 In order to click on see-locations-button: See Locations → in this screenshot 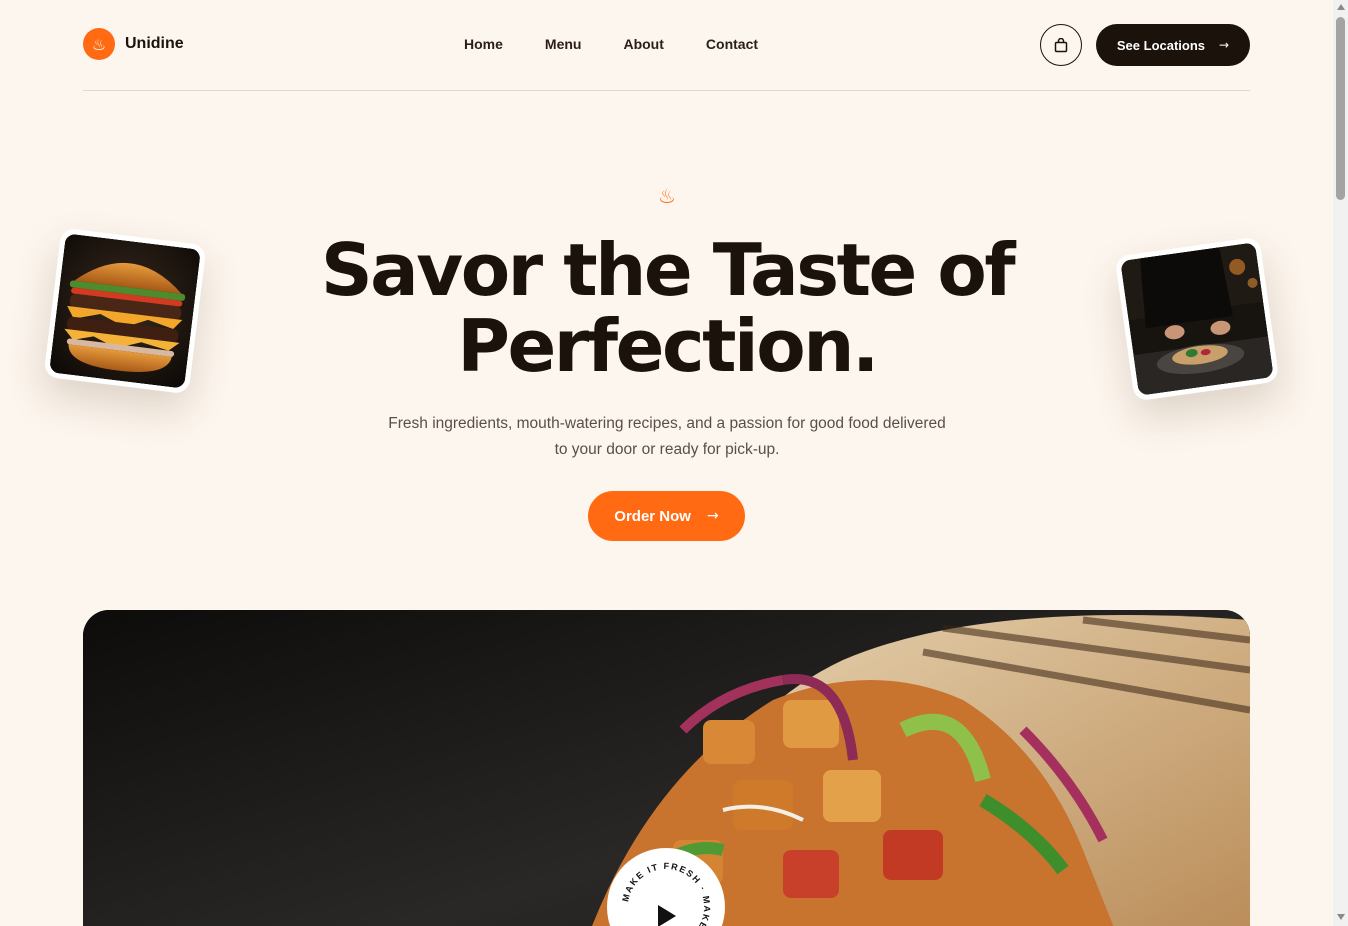, I will do `click(1173, 45)`.